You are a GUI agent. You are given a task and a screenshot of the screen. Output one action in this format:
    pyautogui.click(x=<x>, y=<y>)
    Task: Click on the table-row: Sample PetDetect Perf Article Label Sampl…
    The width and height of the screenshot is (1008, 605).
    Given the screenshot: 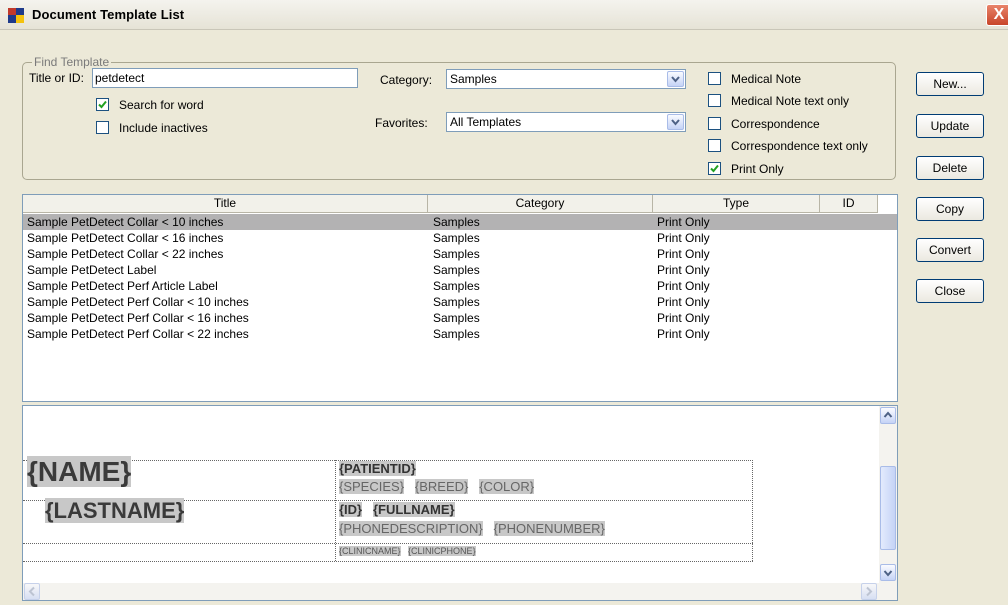 What is the action you would take?
    pyautogui.click(x=460, y=286)
    